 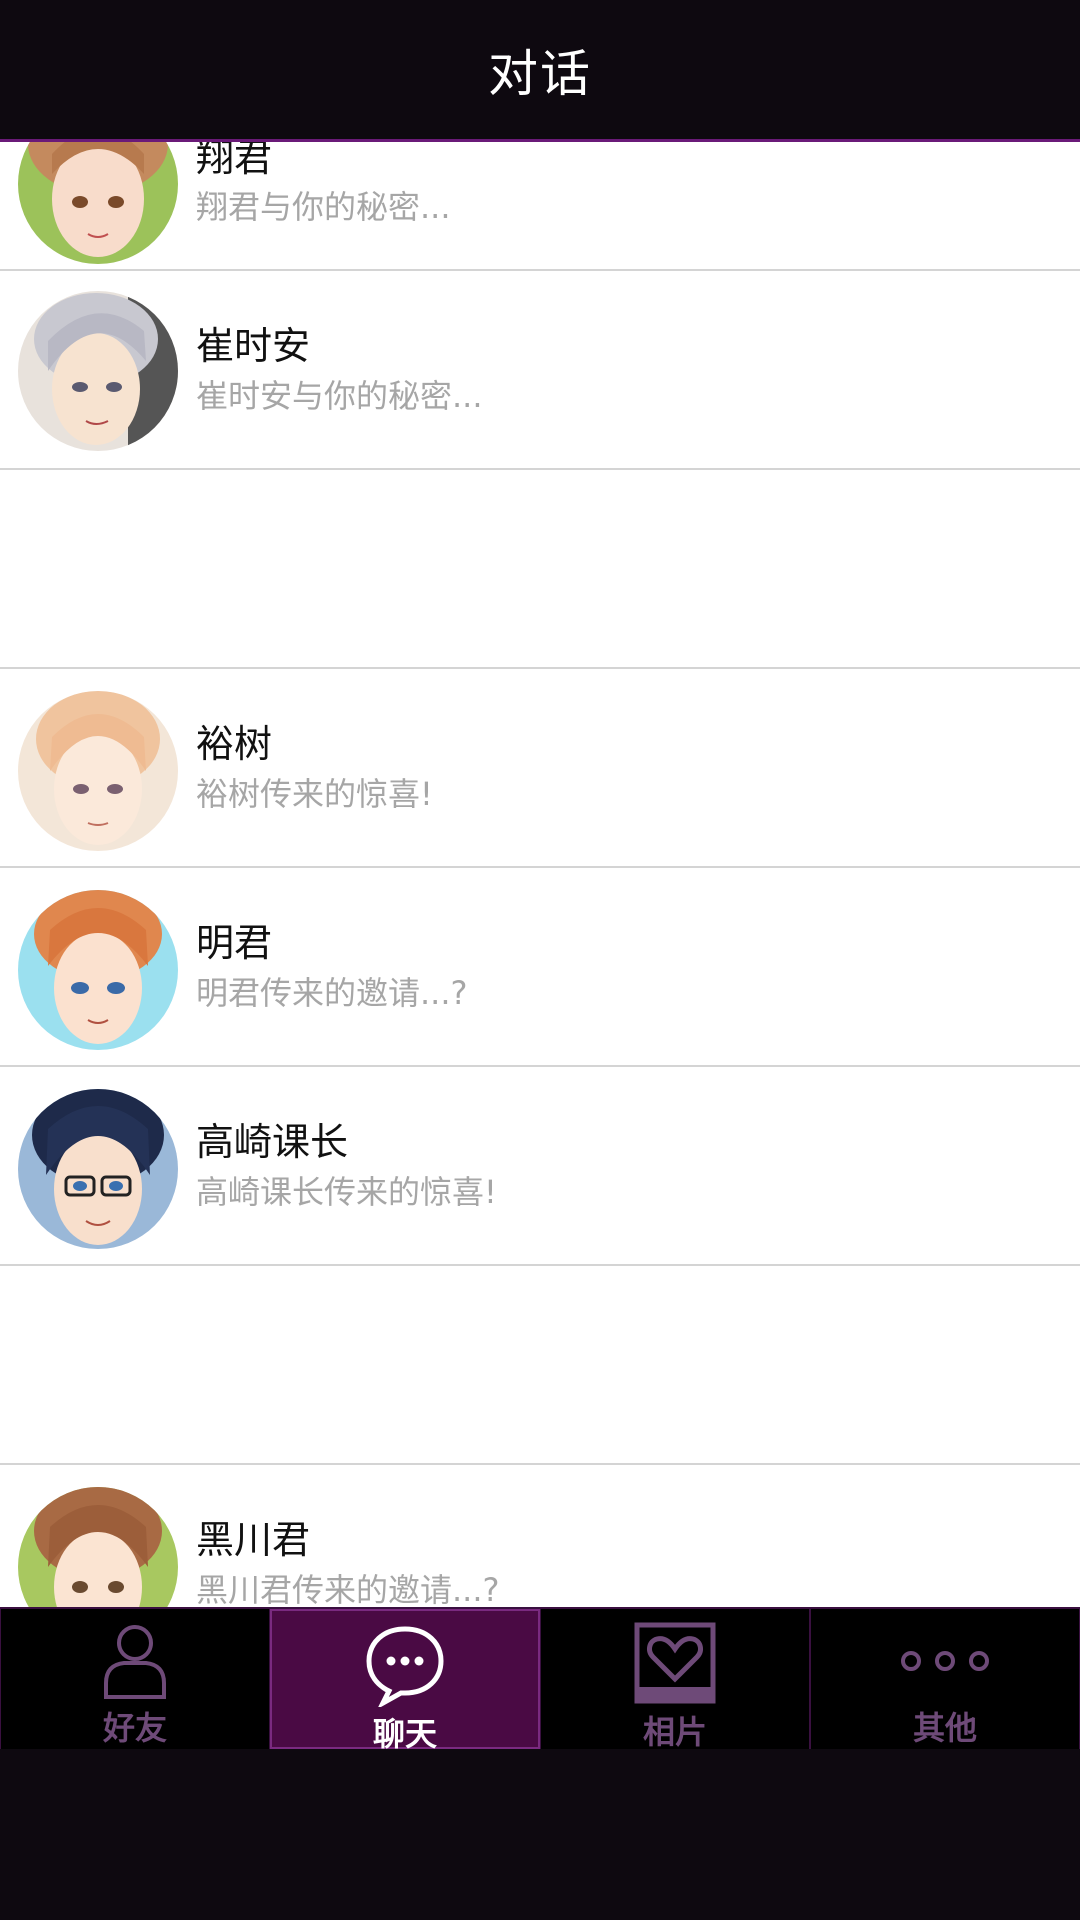 I want to click on tab-label: 相片, so click(x=674, y=1732).